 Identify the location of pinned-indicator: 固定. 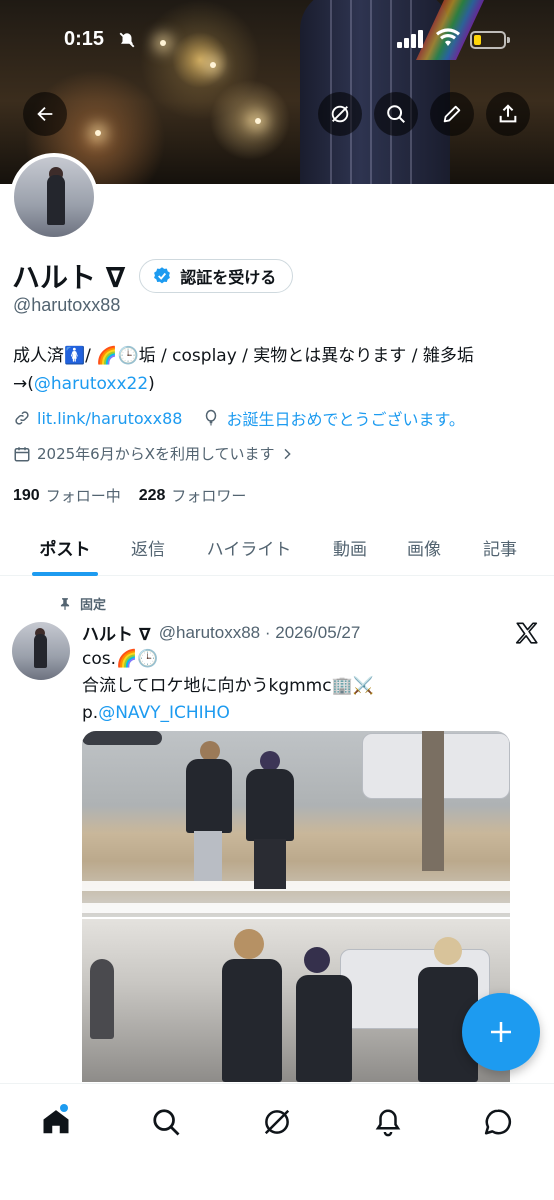
(82, 603).